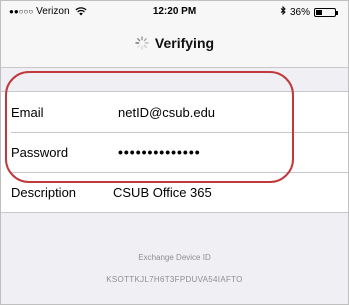 The width and height of the screenshot is (349, 305). I want to click on password-label: Password, so click(40, 152).